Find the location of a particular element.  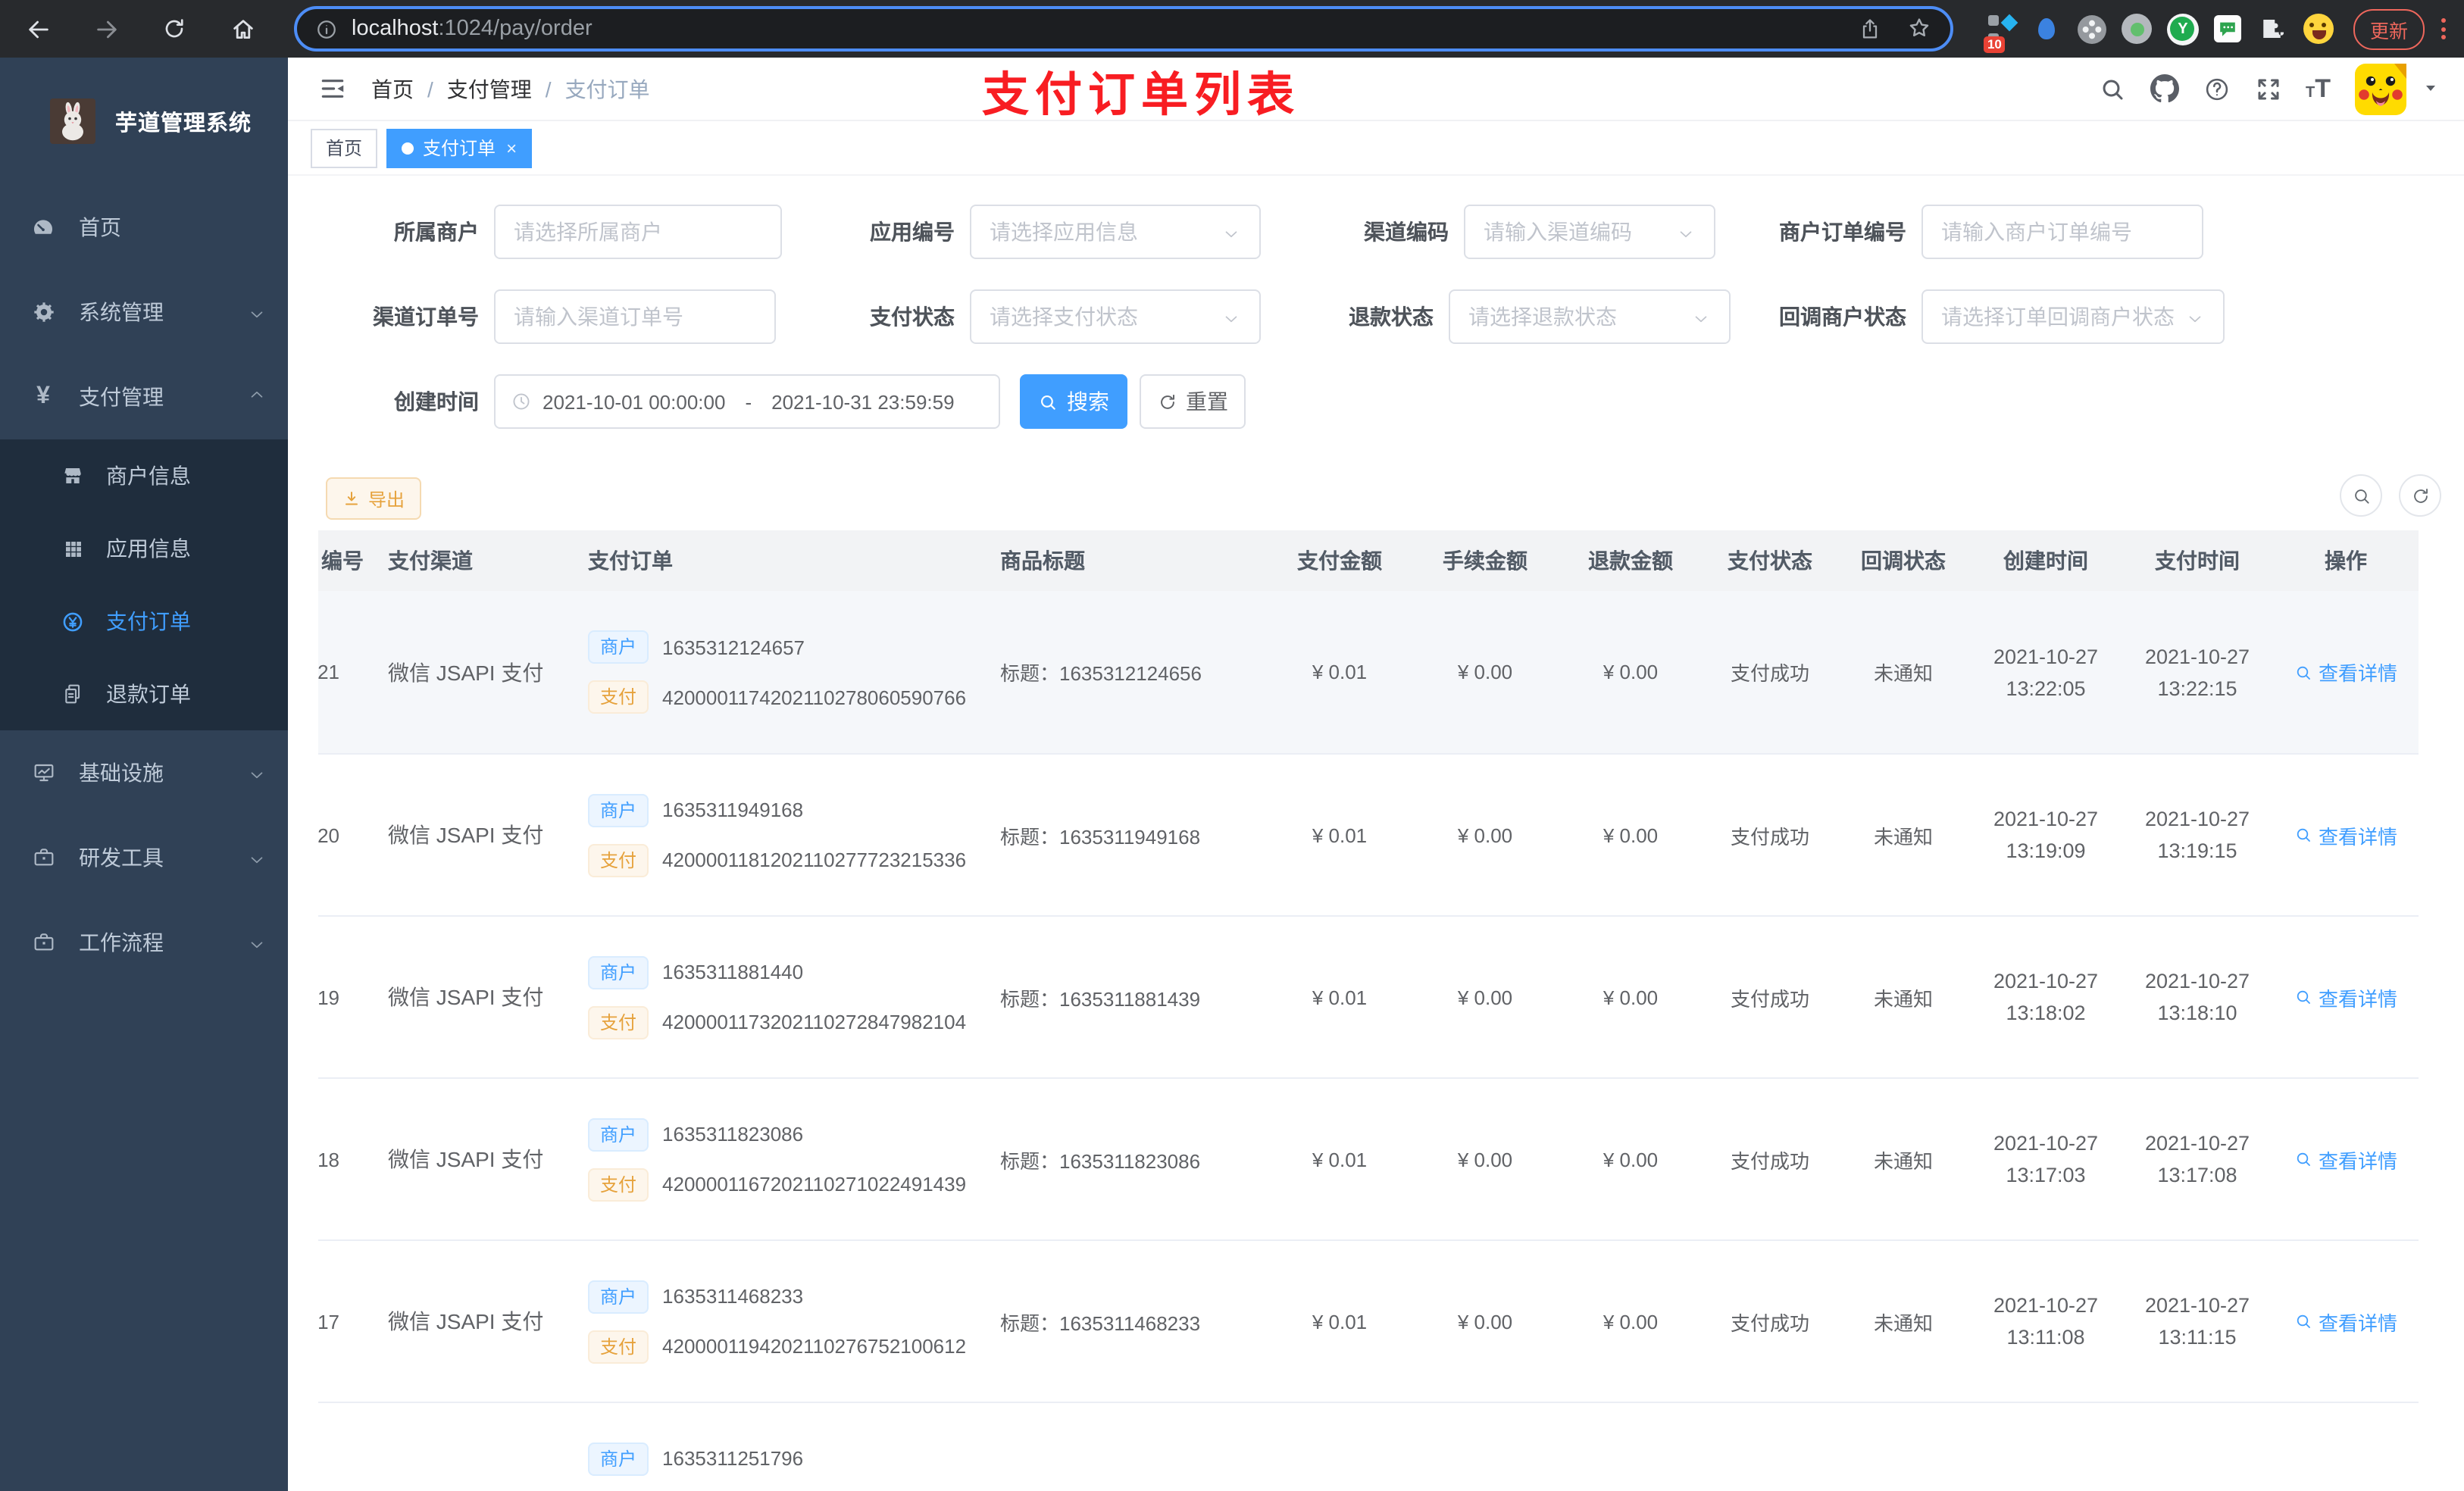

tab-home: 首页 is located at coordinates (344, 147).